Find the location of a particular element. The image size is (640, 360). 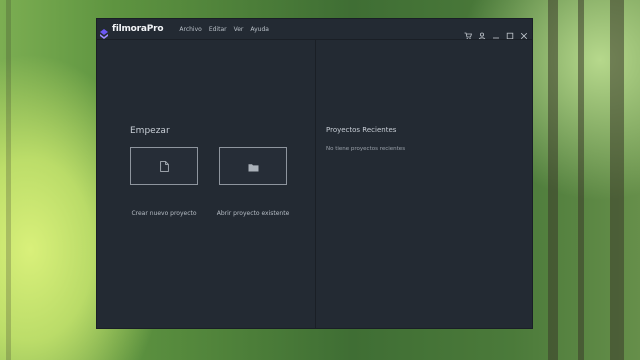

cart-icon is located at coordinates (468, 32).